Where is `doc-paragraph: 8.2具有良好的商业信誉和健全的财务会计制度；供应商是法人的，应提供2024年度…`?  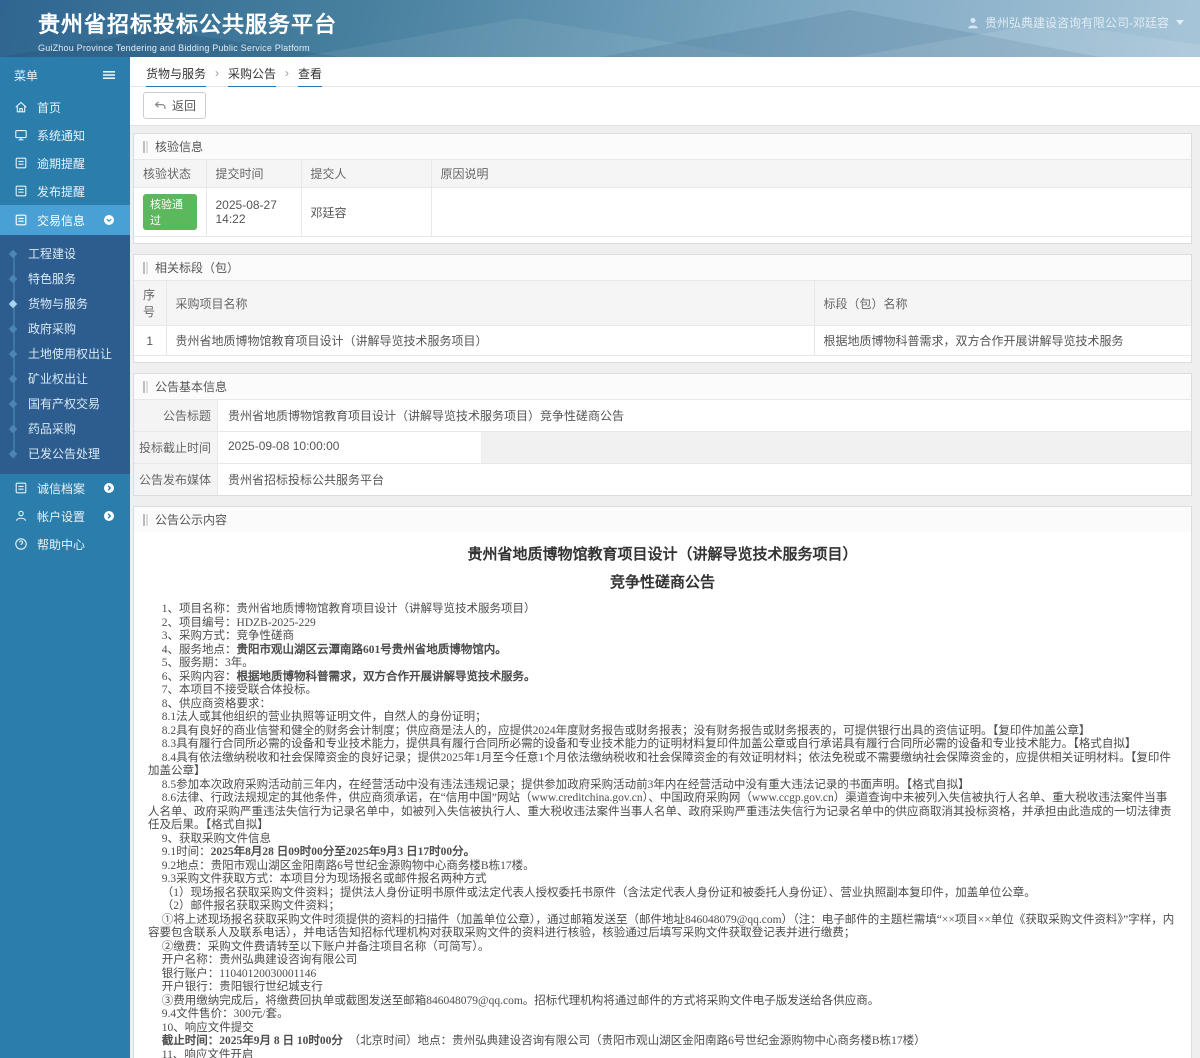 doc-paragraph: 8.2具有良好的商业信誉和健全的财务会计制度；供应商是法人的，应提供2024年度… is located at coordinates (626, 730).